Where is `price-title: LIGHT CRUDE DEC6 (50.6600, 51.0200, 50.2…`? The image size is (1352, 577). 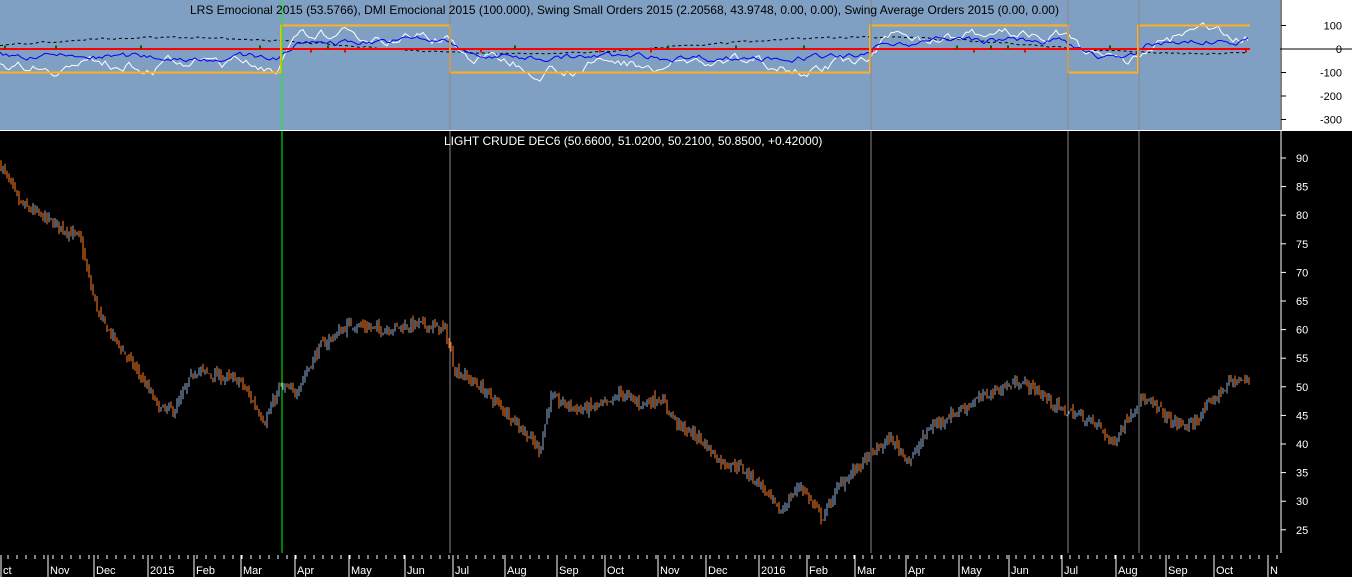
price-title: LIGHT CRUDE DEC6 (50.6600, 51.0200, 50.2… is located at coordinates (633, 141).